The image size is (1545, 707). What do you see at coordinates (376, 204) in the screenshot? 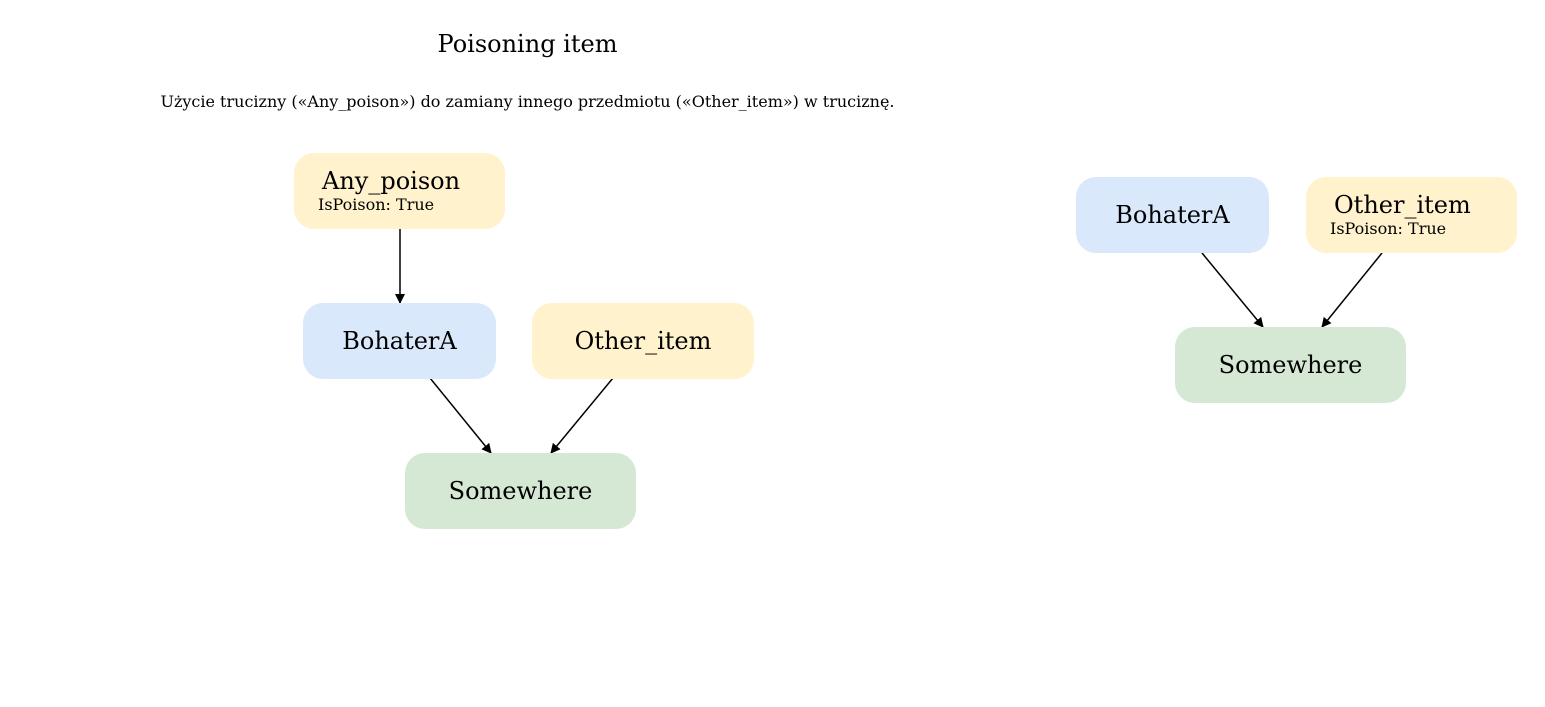
I see `node-any-poison-prop: IsPoison: True` at bounding box center [376, 204].